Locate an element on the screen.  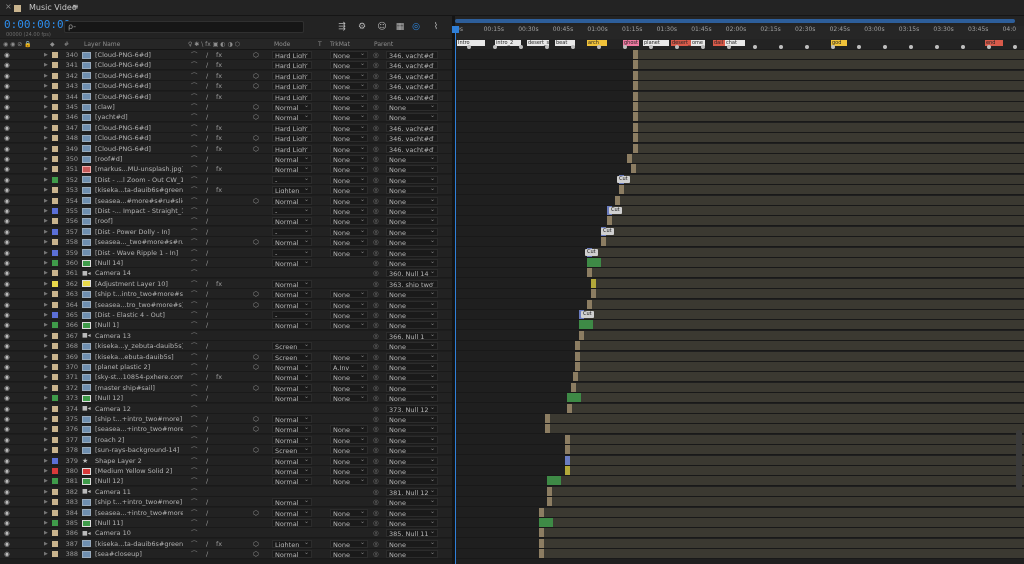
layer-name: [sea#closeup] is located at coordinates (118, 554).